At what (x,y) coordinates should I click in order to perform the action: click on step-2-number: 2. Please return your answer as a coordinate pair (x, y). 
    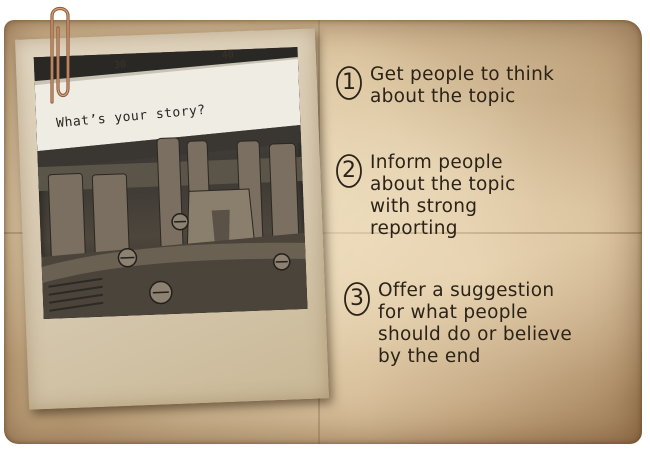
    Looking at the image, I should click on (349, 170).